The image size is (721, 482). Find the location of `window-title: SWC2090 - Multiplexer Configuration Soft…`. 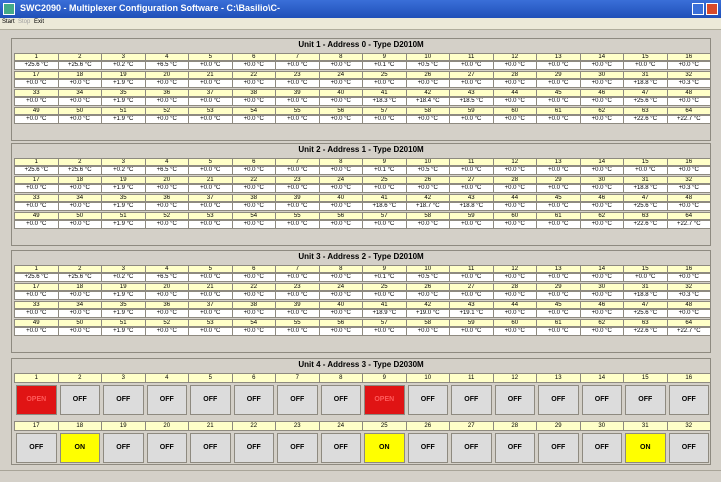

window-title: SWC2090 - Multiplexer Configuration Soft… is located at coordinates (150, 8).